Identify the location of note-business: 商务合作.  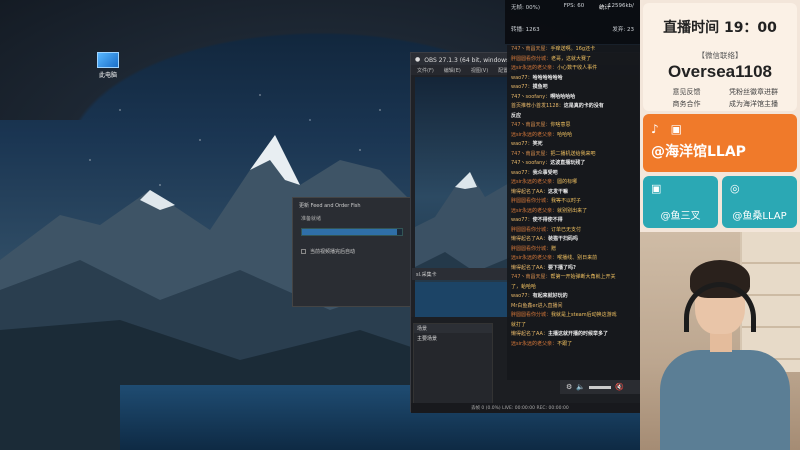
(686, 104).